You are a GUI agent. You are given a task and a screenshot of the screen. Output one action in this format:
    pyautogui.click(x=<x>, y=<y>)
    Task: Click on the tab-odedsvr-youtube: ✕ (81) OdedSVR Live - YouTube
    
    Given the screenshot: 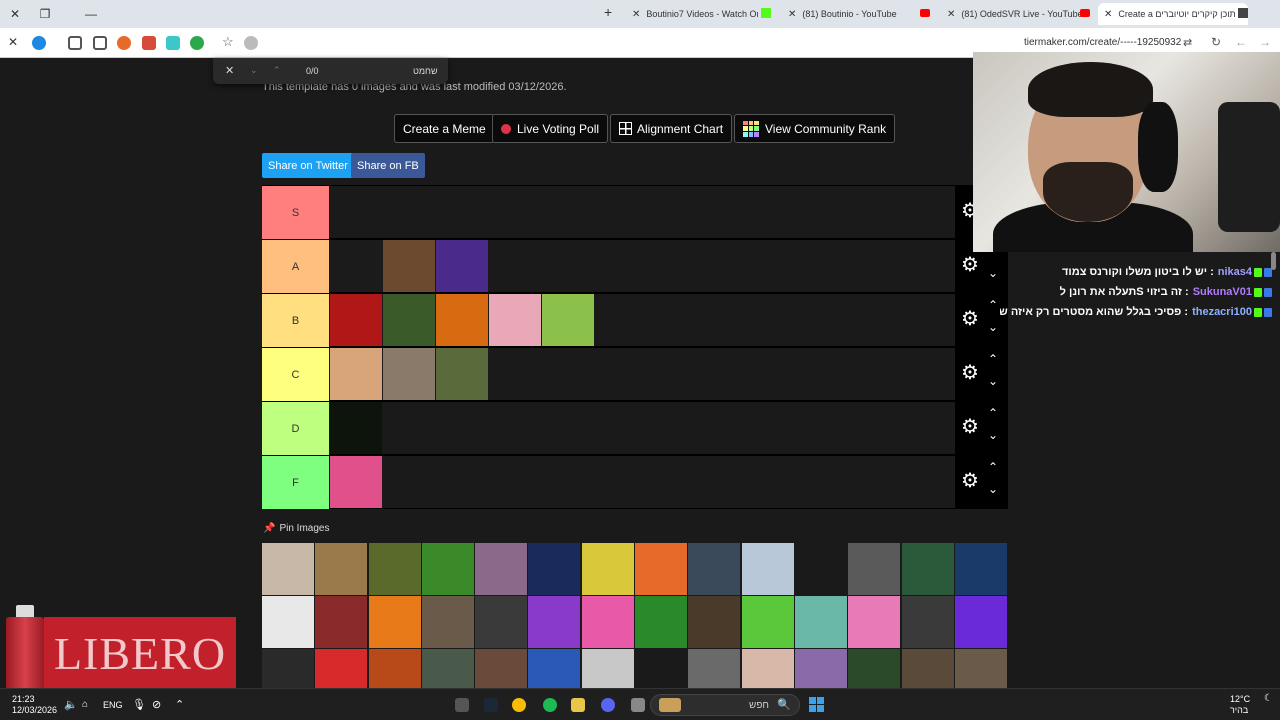 What is the action you would take?
    pyautogui.click(x=1011, y=14)
    